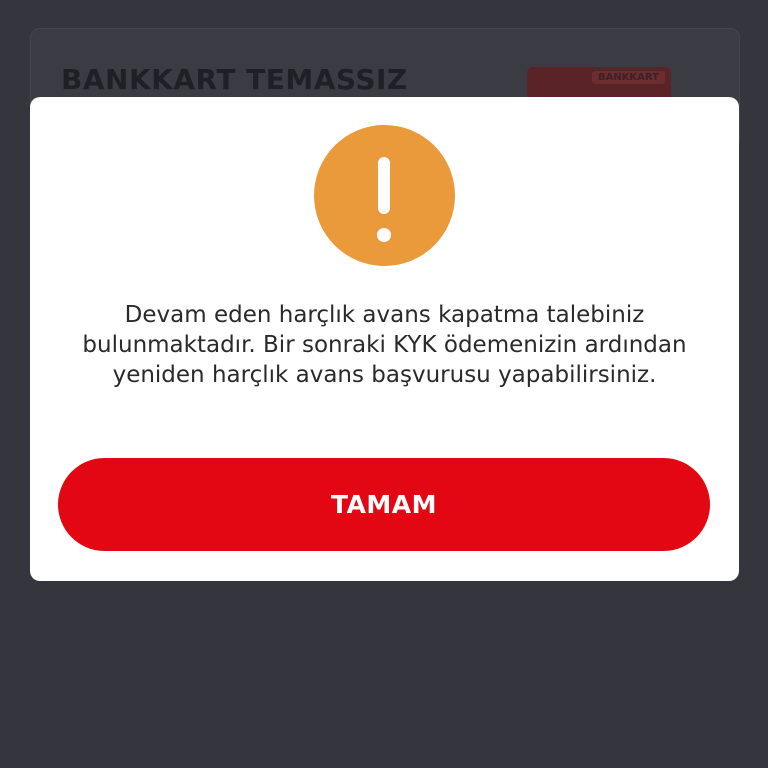  I want to click on exclamation-dot, so click(384, 235).